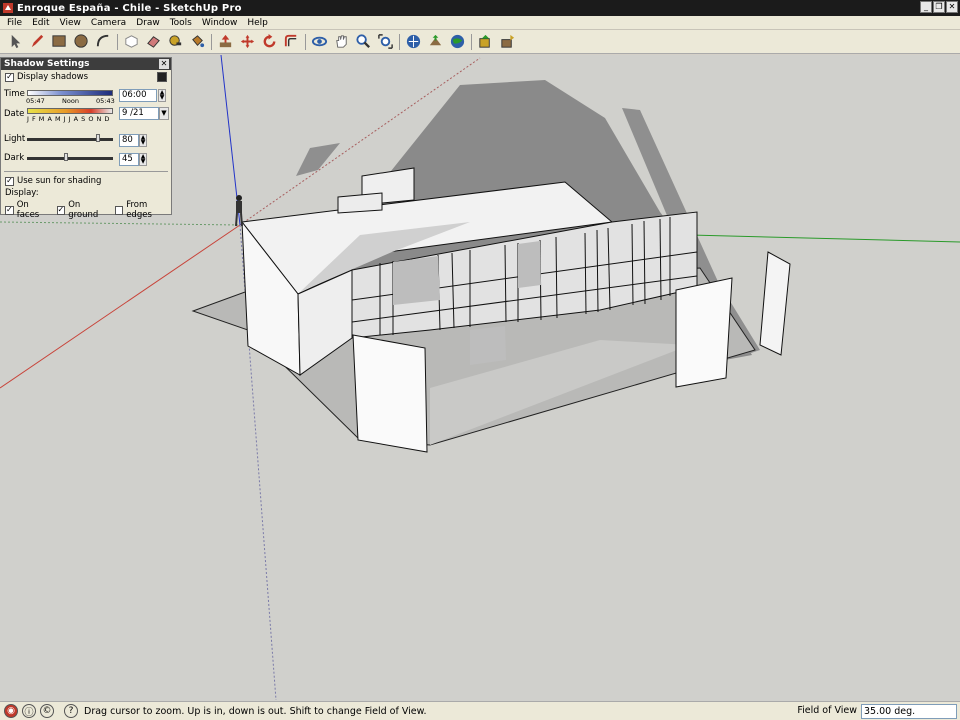 The width and height of the screenshot is (960, 720). Describe the element at coordinates (363, 42) in the screenshot. I see `zoom-tool-icon` at that location.